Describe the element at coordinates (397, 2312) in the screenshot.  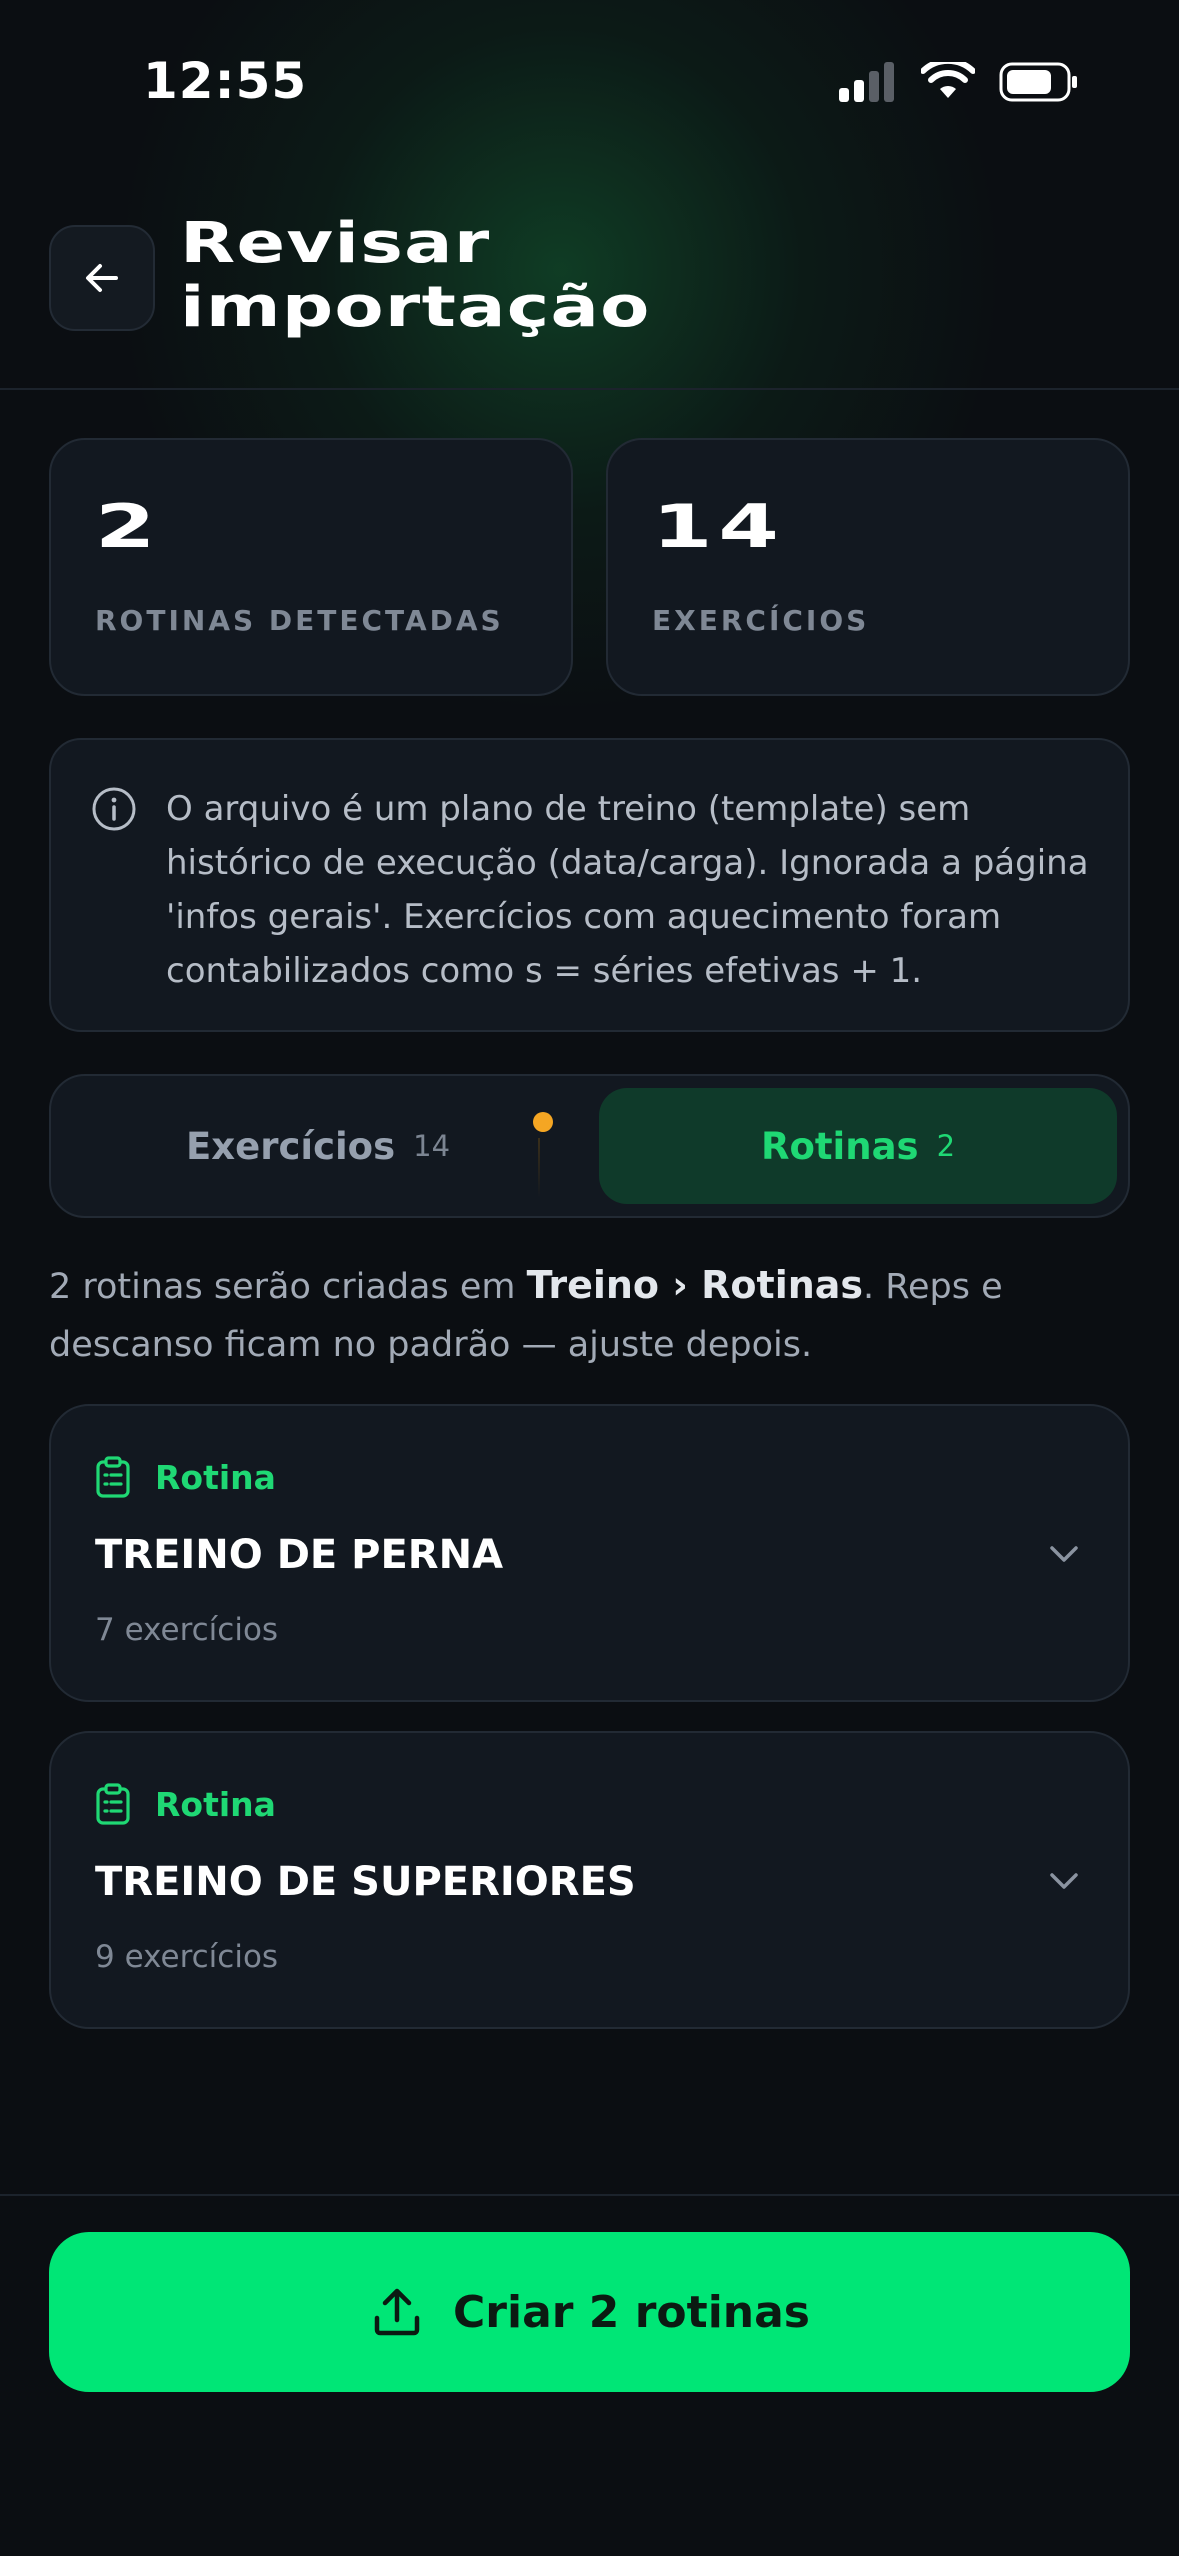
I see `upload-icon` at that location.